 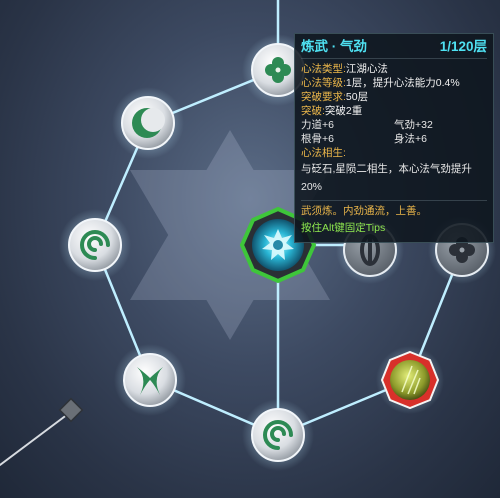 I want to click on grade-row: 心法等级:1层，提升心法能力0.4%, so click(x=394, y=83).